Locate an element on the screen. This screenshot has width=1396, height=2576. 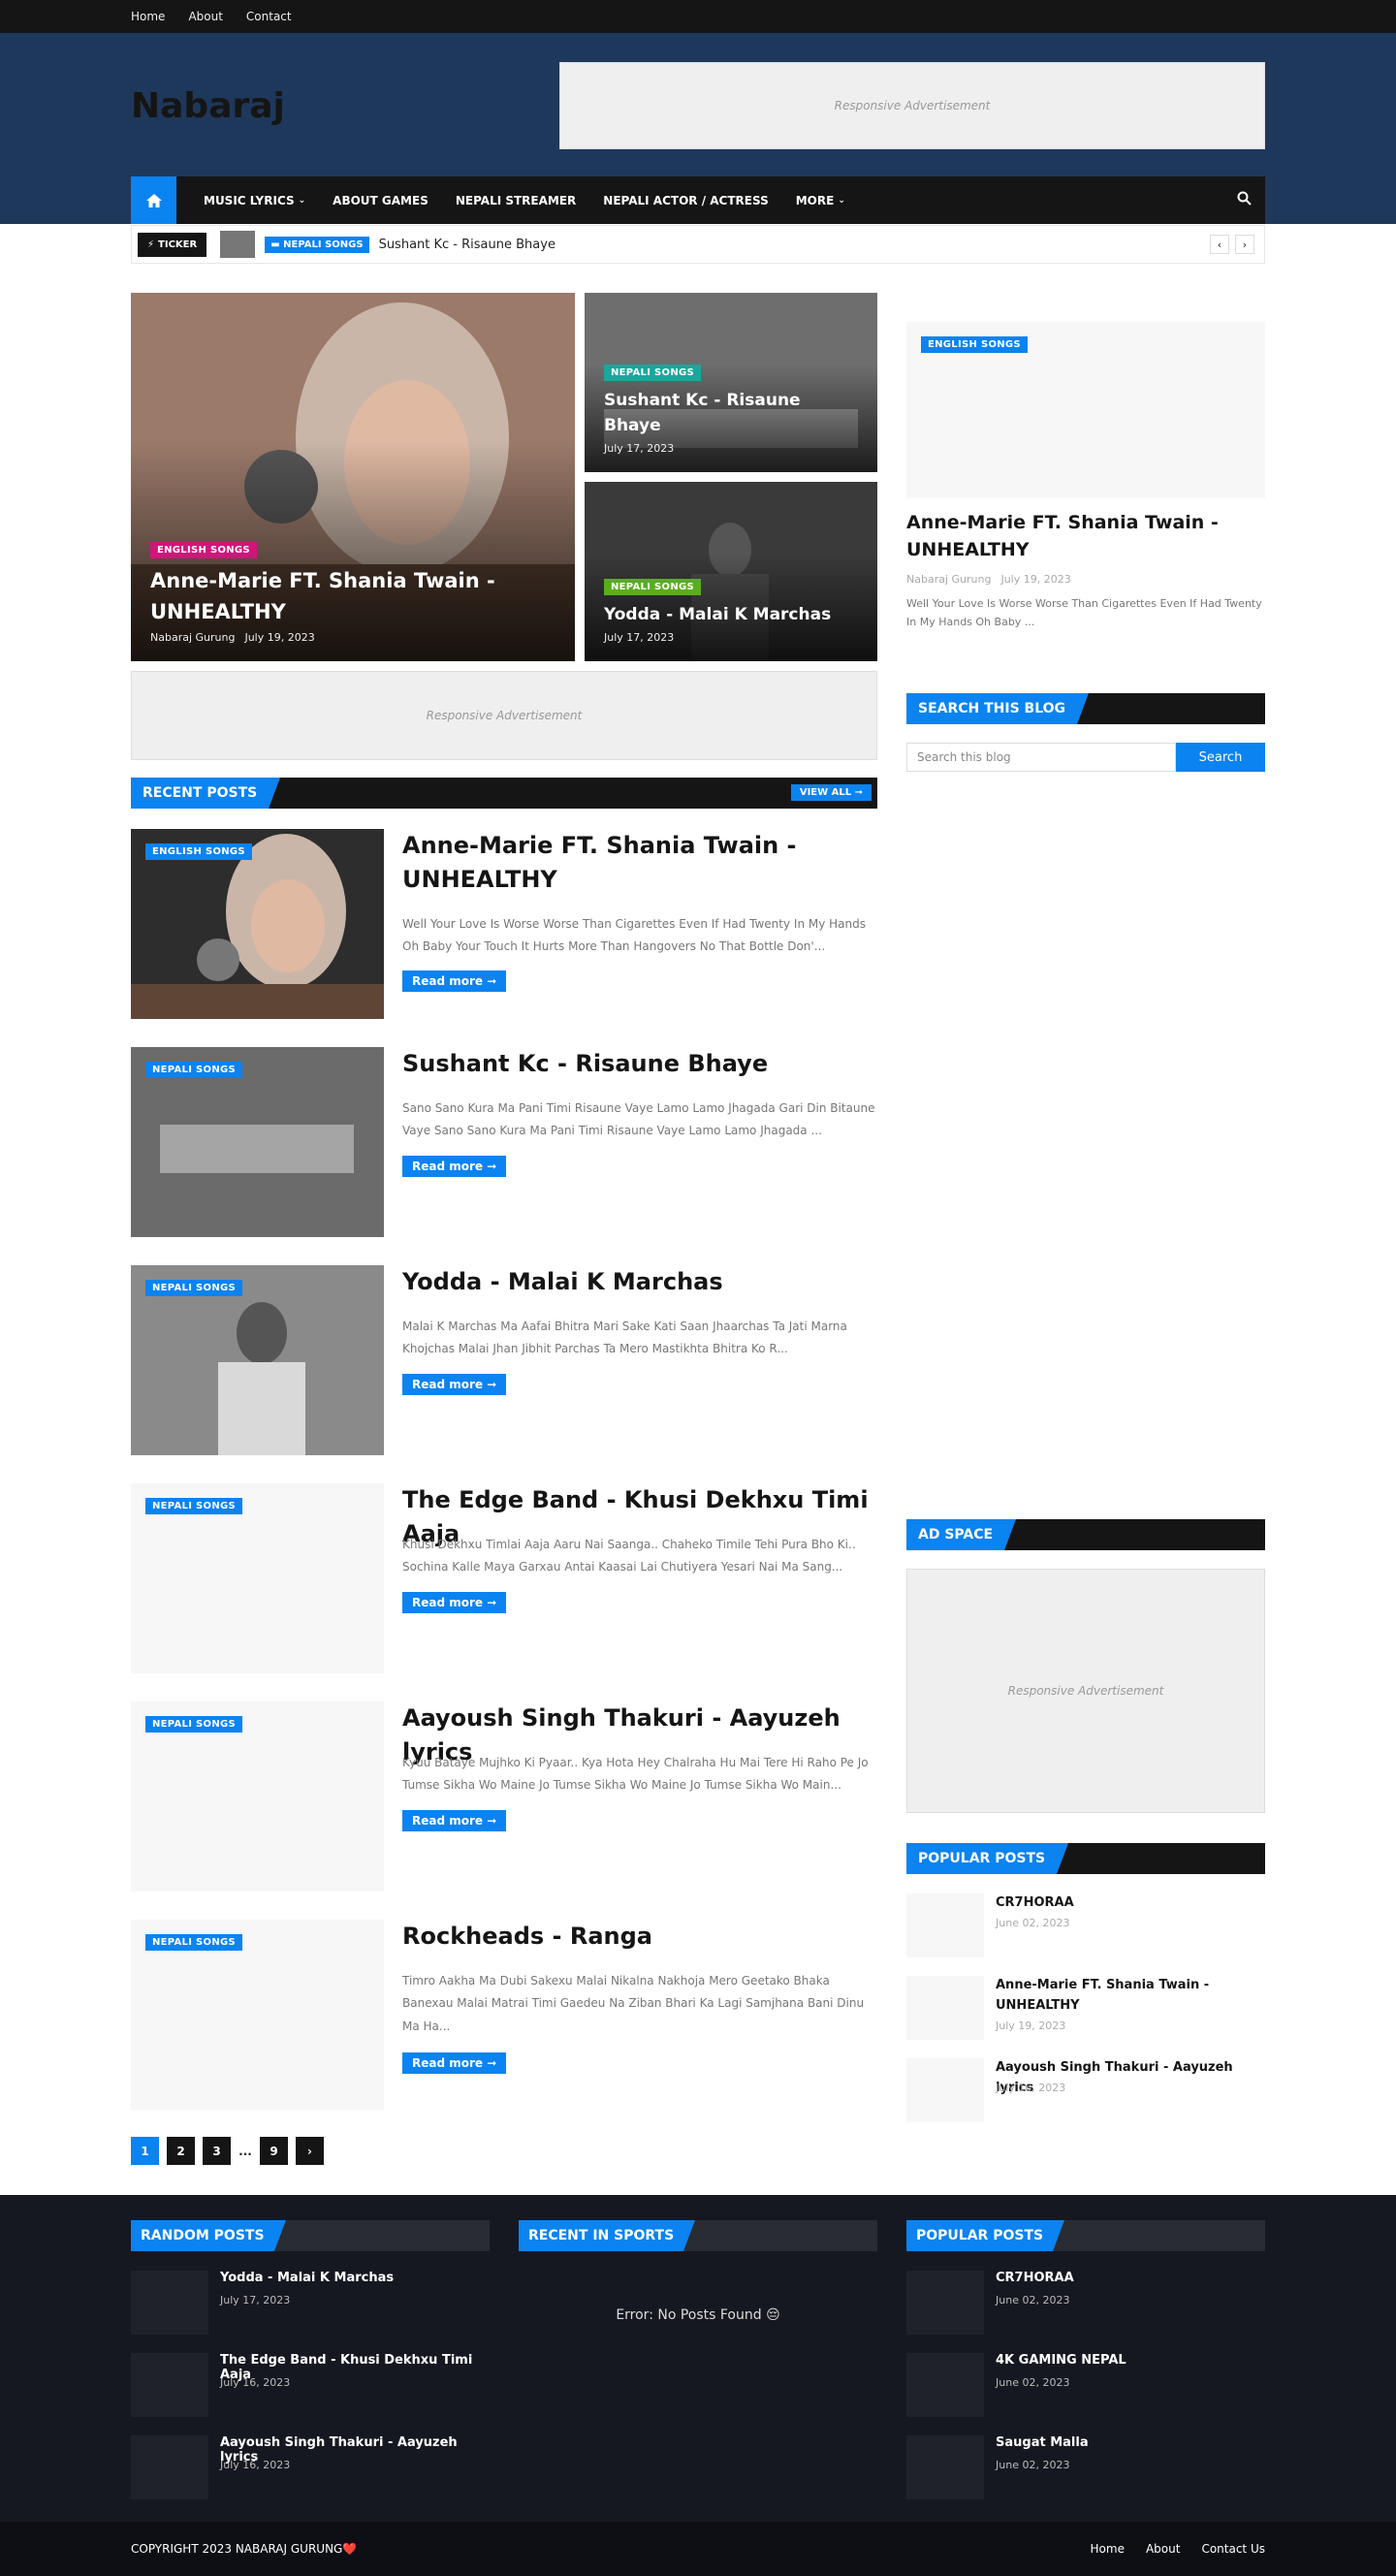
featured-title: Sushant Kc - Risaune Bhaye is located at coordinates (731, 413).